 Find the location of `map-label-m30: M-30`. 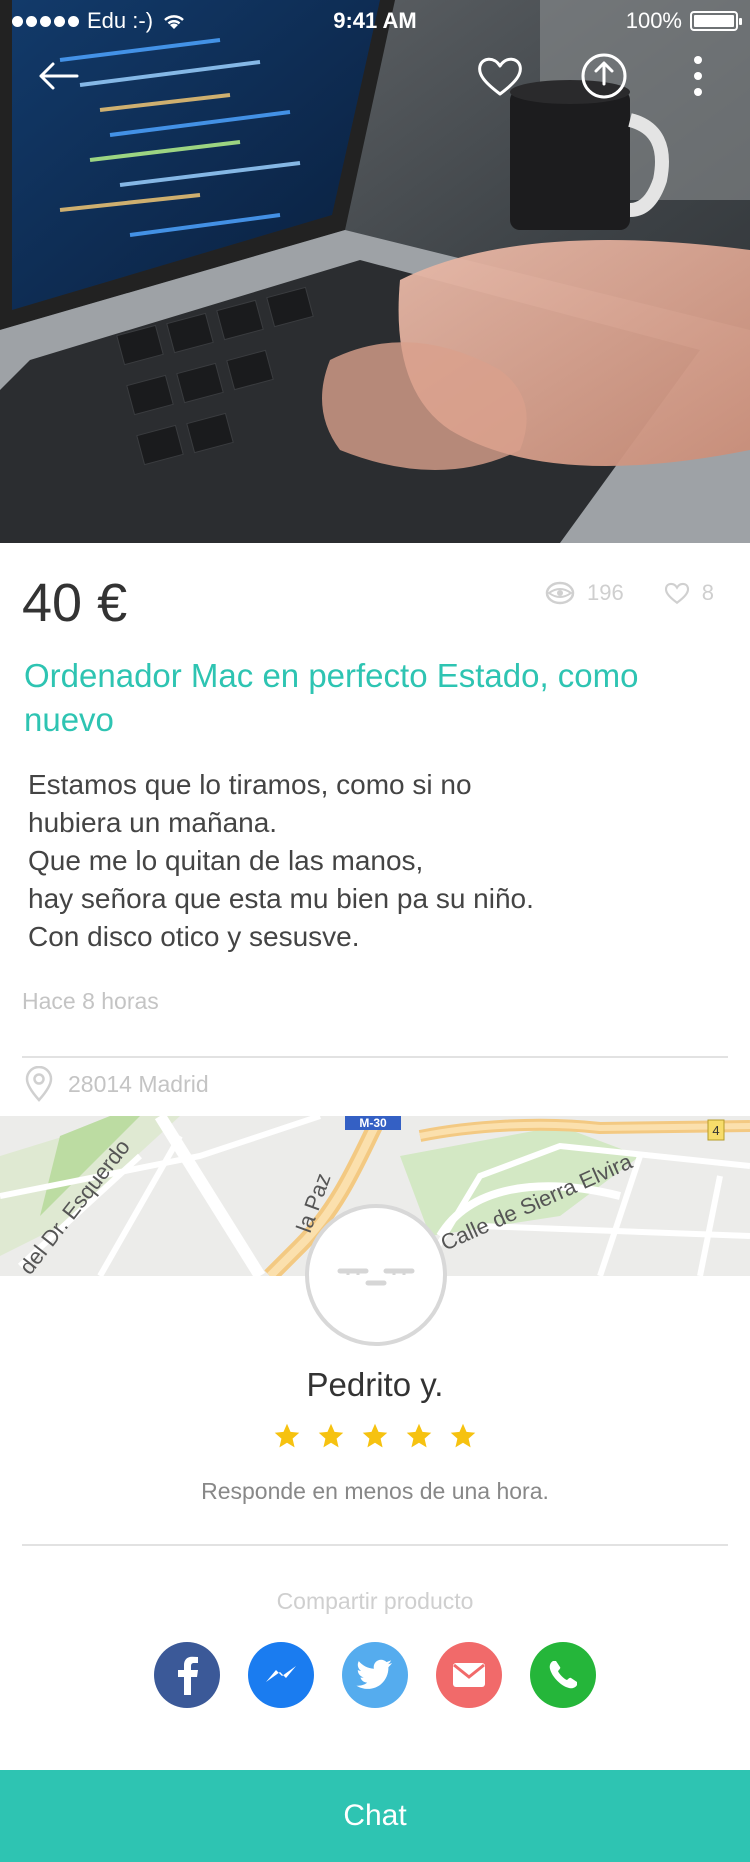

map-label-m30: M-30 is located at coordinates (373, 1123).